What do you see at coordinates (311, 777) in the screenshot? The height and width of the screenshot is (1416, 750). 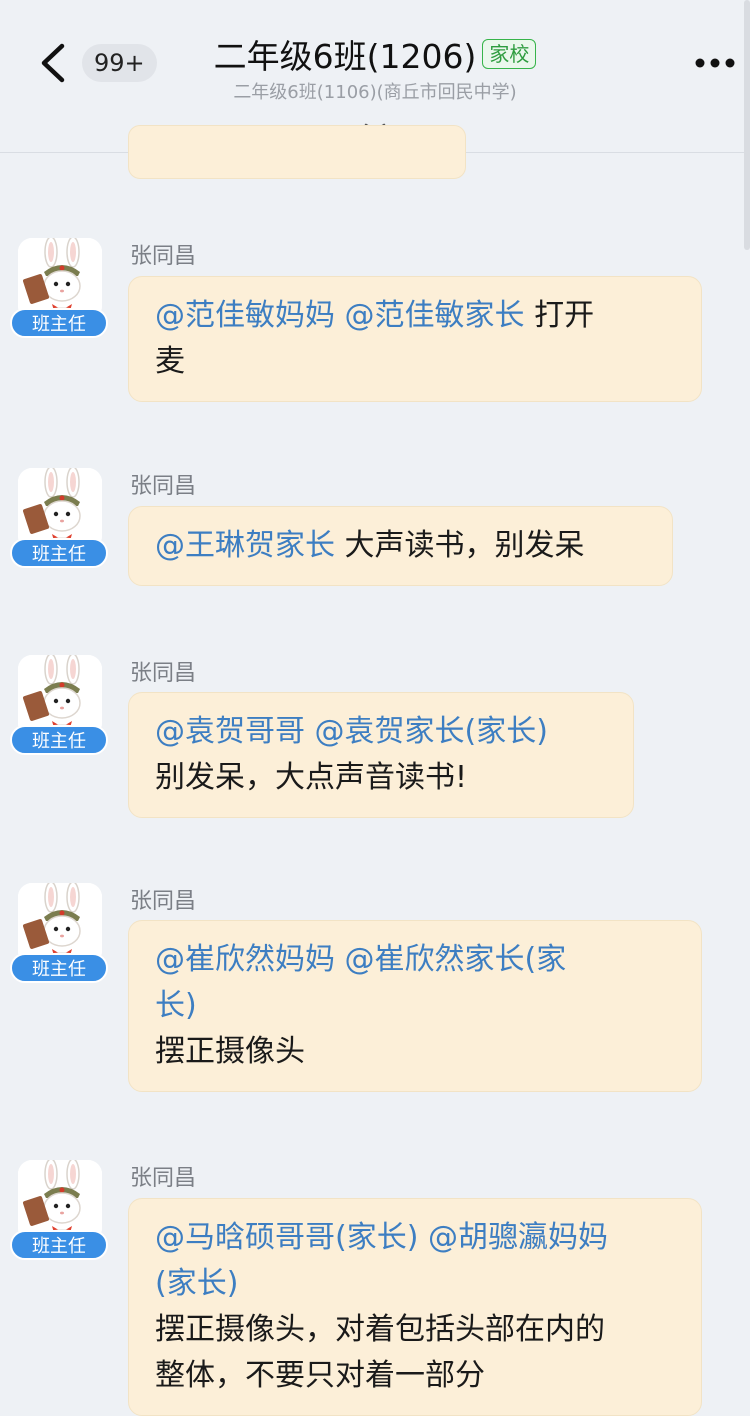 I see `message-text: 别发呆，大点声音读书!` at bounding box center [311, 777].